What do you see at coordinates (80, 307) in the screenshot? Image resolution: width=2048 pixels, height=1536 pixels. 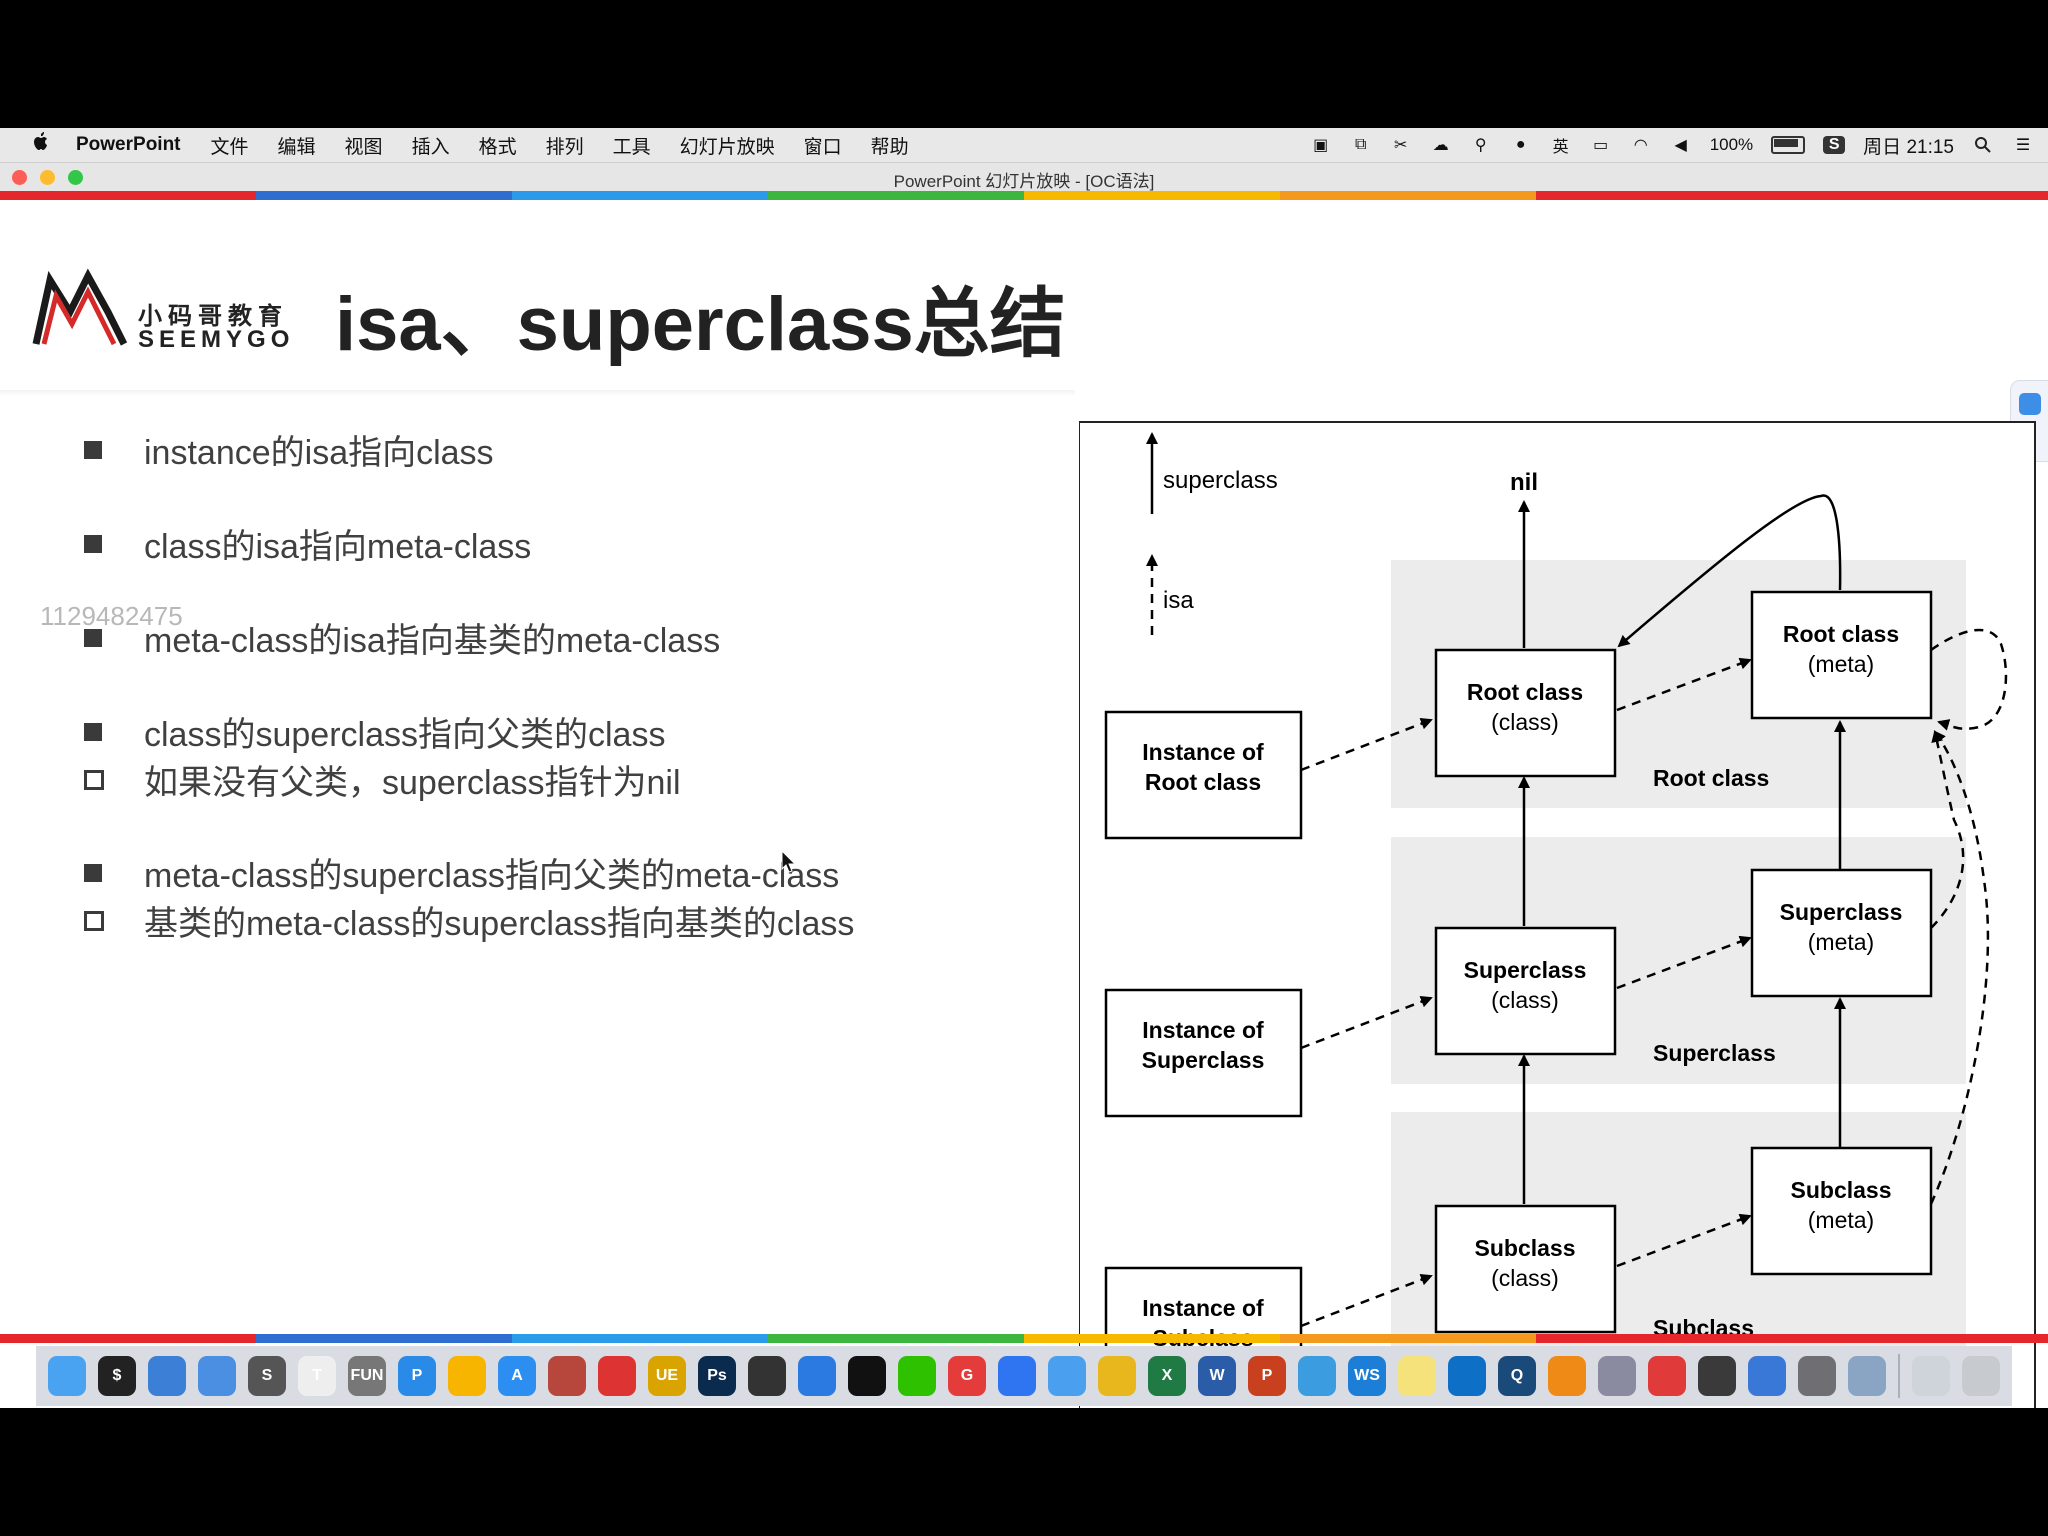 I see `logo-m-icon` at bounding box center [80, 307].